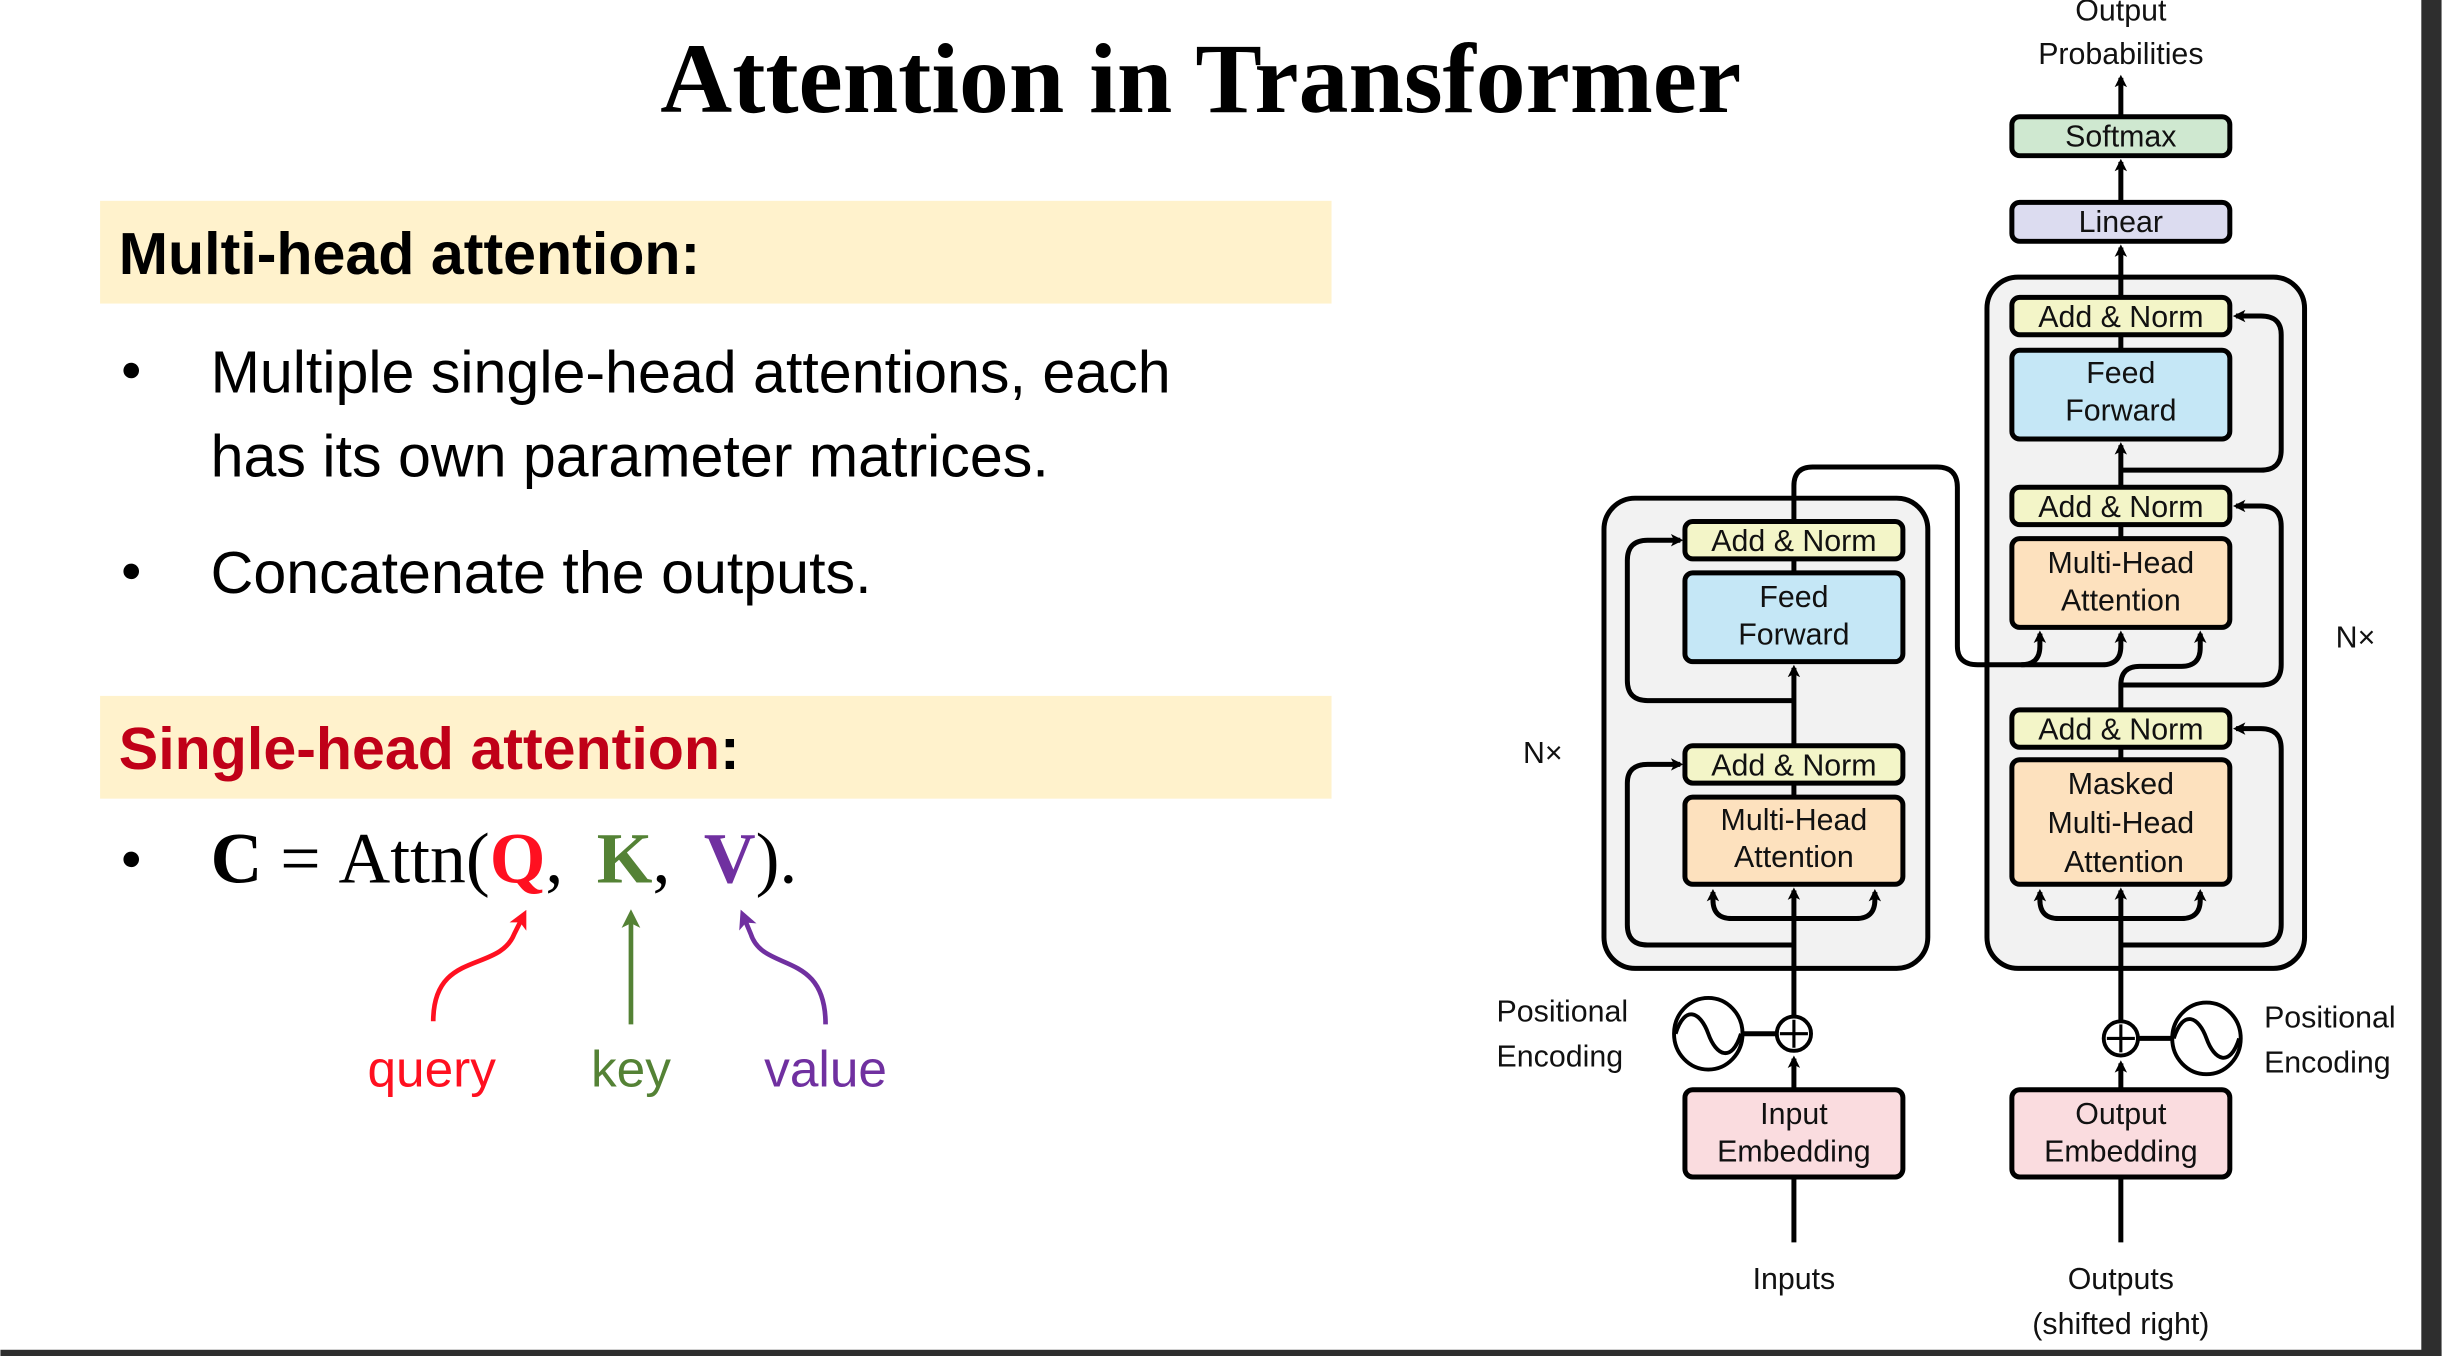 This screenshot has width=2442, height=1356. Describe the element at coordinates (541, 572) in the screenshot. I see `bullet-2: Concatenate the outputs.` at that location.